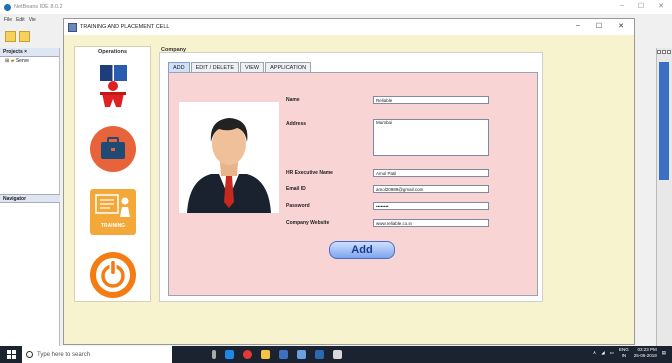 This screenshot has height=363, width=672. Describe the element at coordinates (293, 100) in the screenshot. I see `name-label: Name` at that location.